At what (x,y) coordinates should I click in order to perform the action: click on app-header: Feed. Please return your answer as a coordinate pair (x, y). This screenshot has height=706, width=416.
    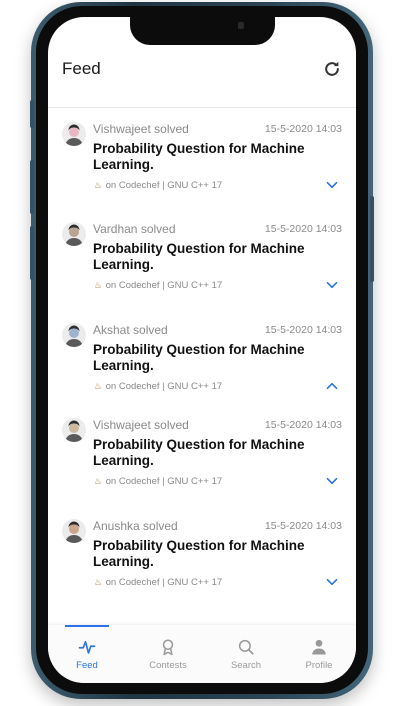
    Looking at the image, I should click on (202, 79).